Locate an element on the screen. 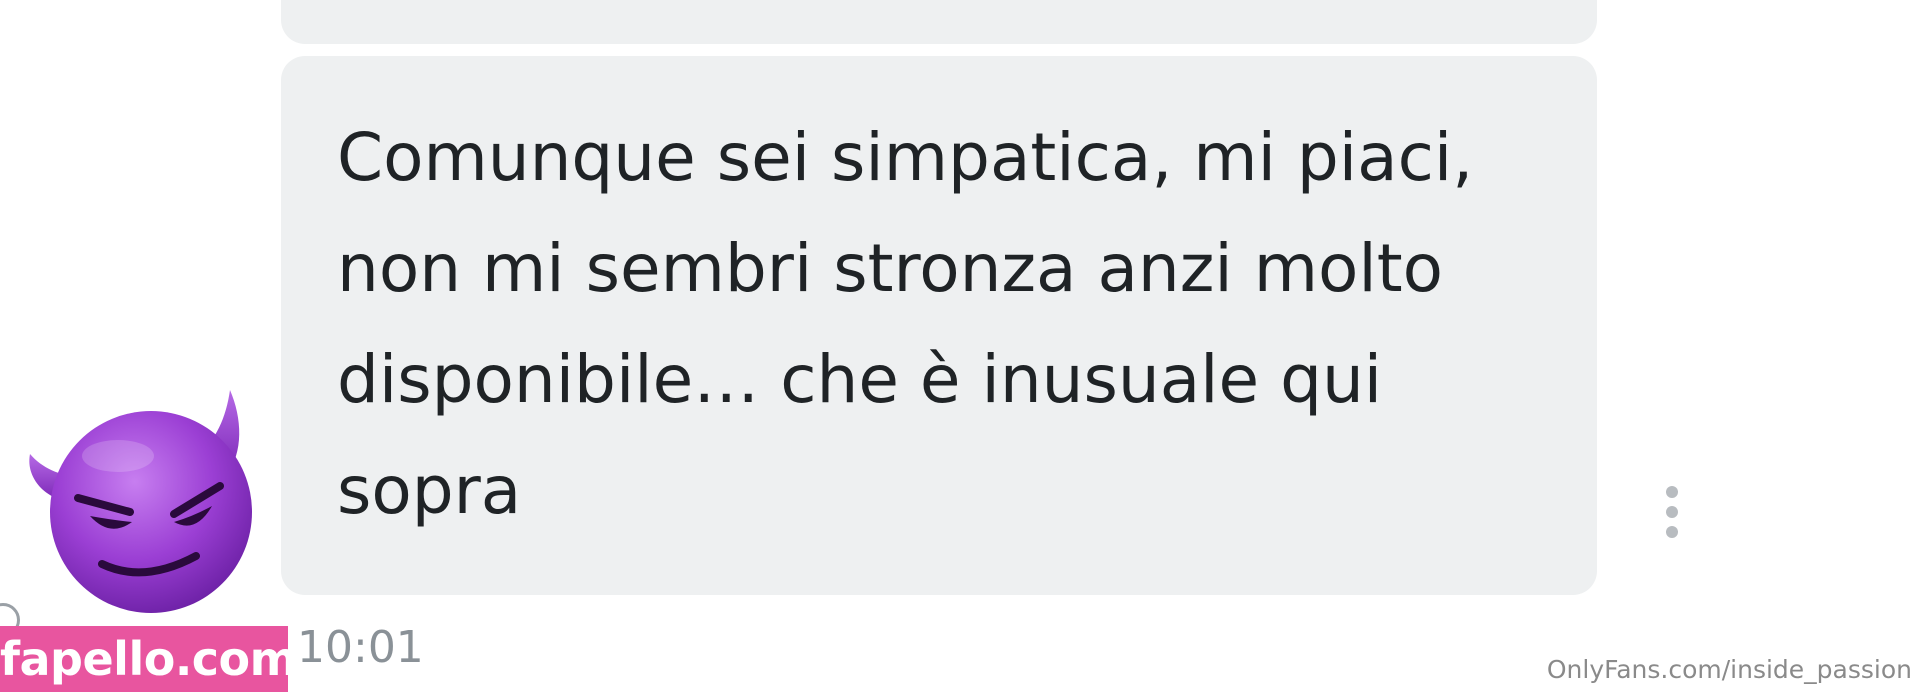 The height and width of the screenshot is (692, 1920). vertical-dots-icon is located at coordinates (1672, 512).